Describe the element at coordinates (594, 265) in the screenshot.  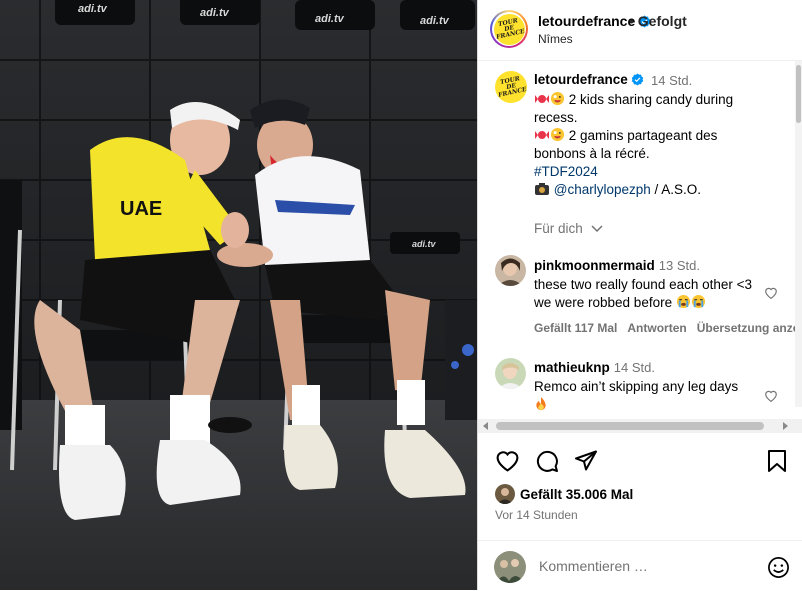
I see `comment-username: pinkmoonmermaid` at that location.